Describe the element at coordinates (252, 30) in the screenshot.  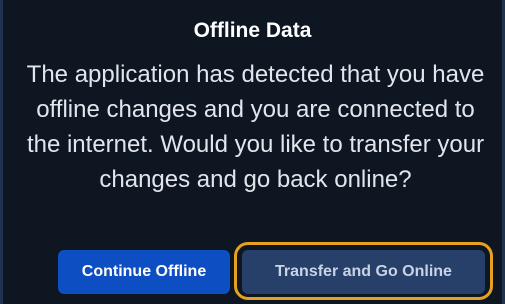
I see `dialog-title: Offline Data` at that location.